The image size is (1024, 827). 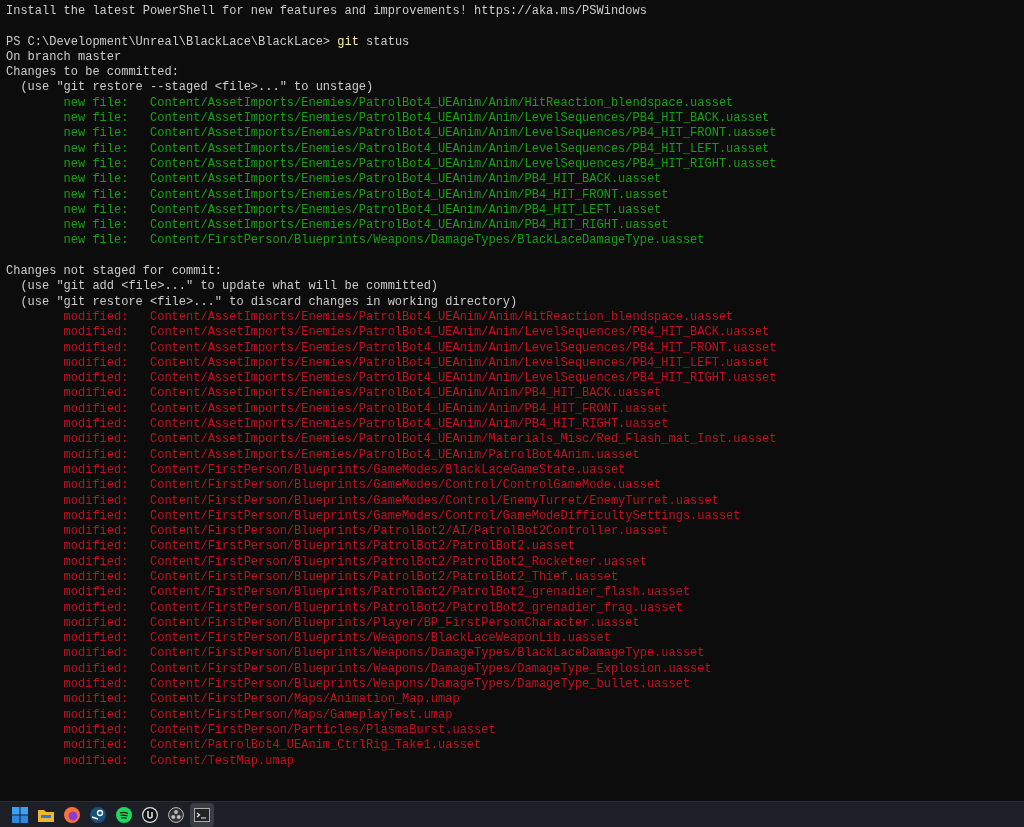 I want to click on section-heading: Changes to be committed:, so click(x=93, y=73).